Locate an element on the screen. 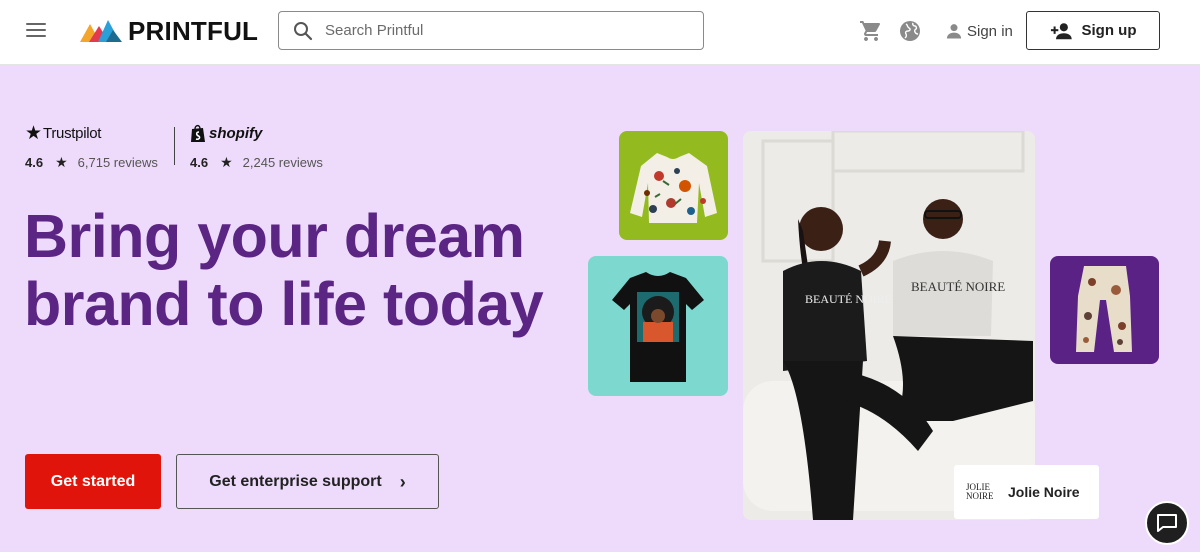 This screenshot has width=1200, height=552. trustpilot-star-icon: ★ is located at coordinates (34, 133).